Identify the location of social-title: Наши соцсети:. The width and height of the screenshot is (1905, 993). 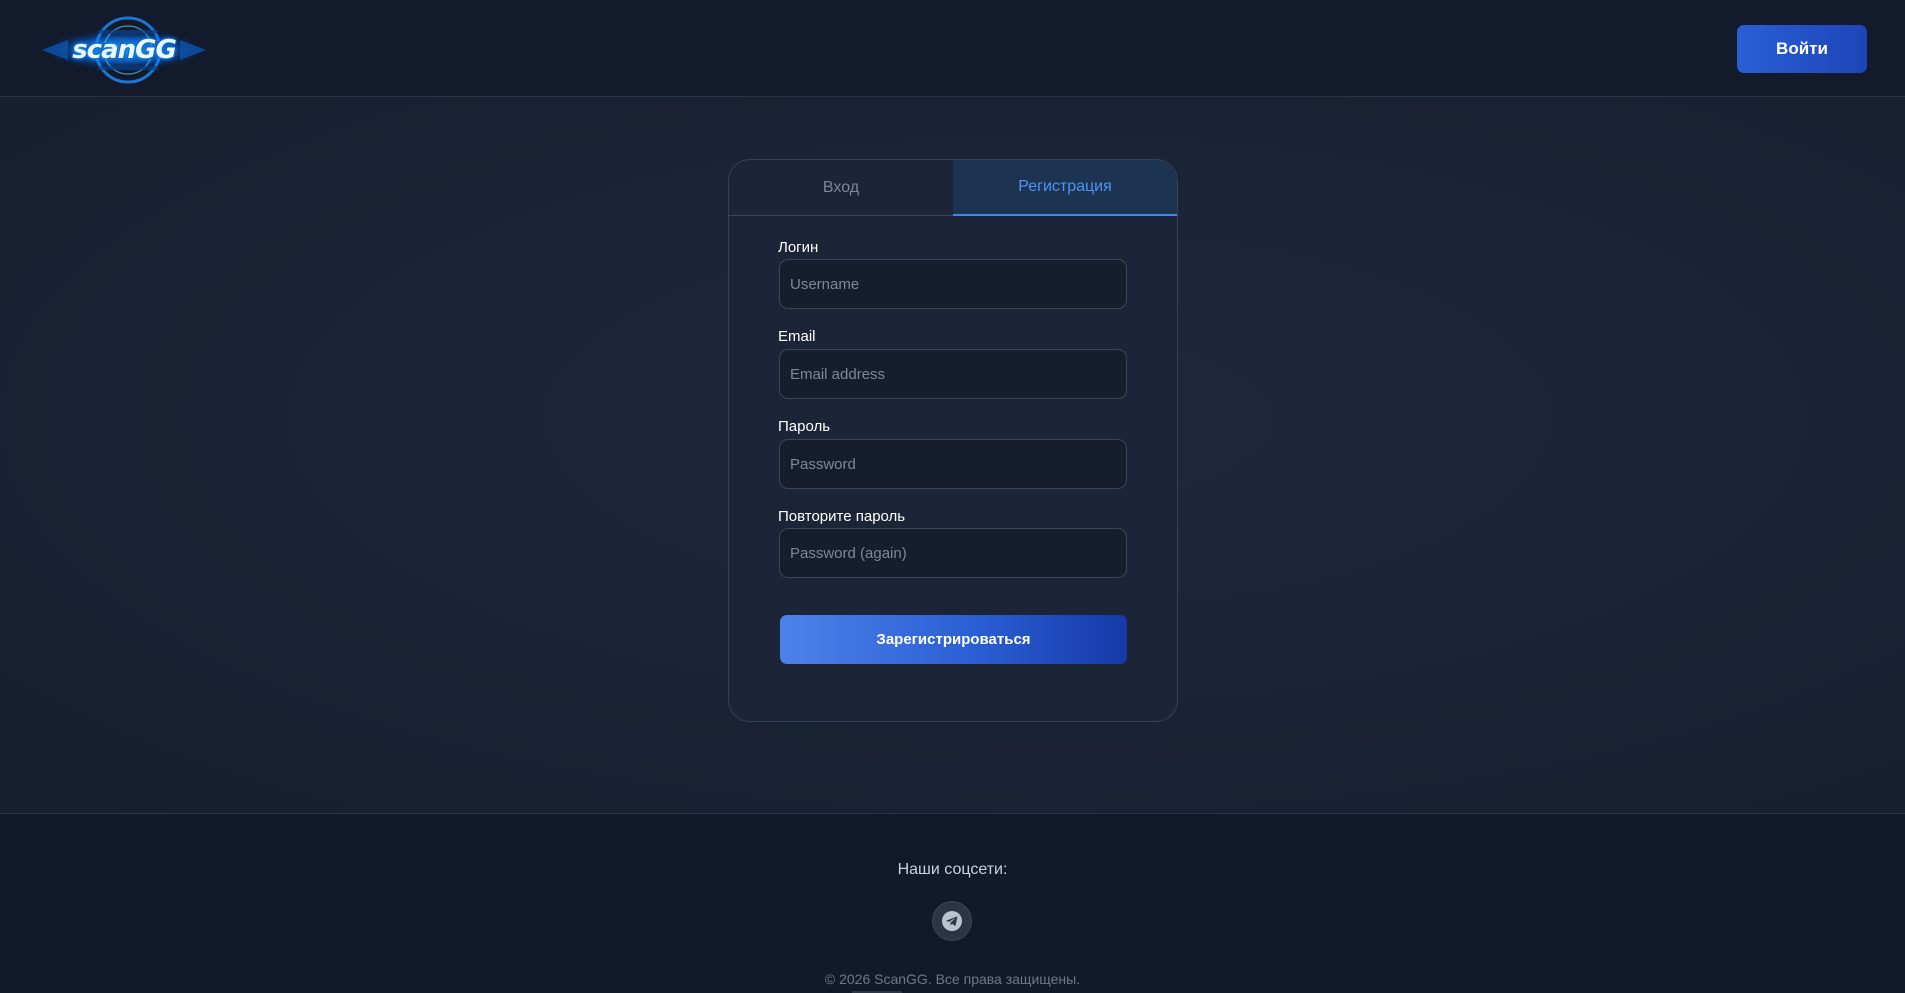
(952, 869).